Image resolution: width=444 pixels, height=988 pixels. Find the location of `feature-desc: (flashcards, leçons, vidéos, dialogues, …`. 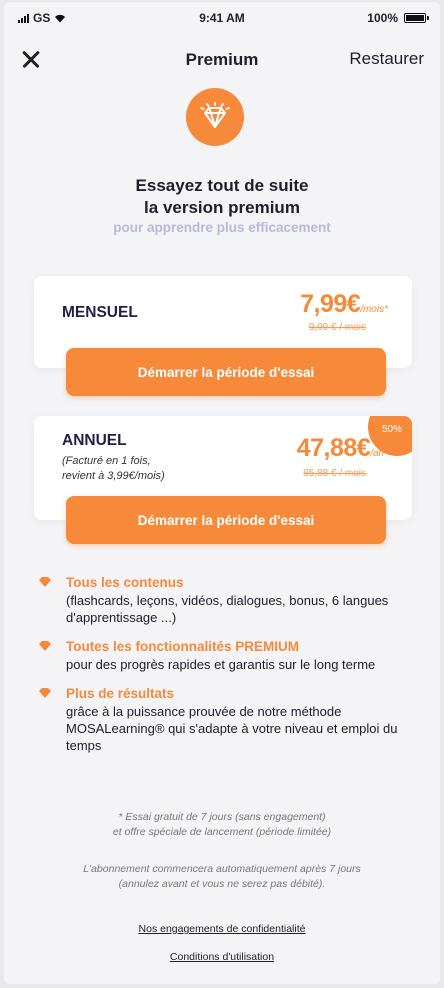

feature-desc: (flashcards, leçons, vidéos, dialogues, … is located at coordinates (227, 609).